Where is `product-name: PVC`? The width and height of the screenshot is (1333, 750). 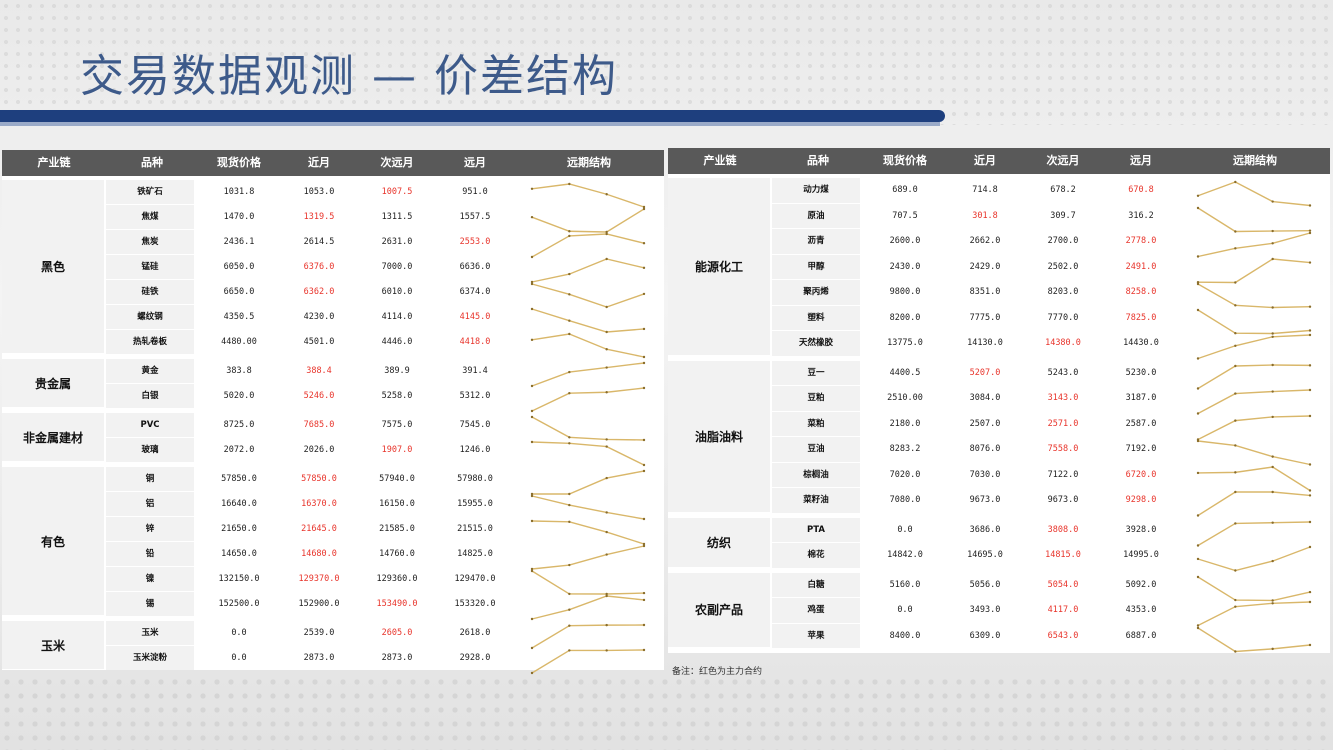 product-name: PVC is located at coordinates (150, 425).